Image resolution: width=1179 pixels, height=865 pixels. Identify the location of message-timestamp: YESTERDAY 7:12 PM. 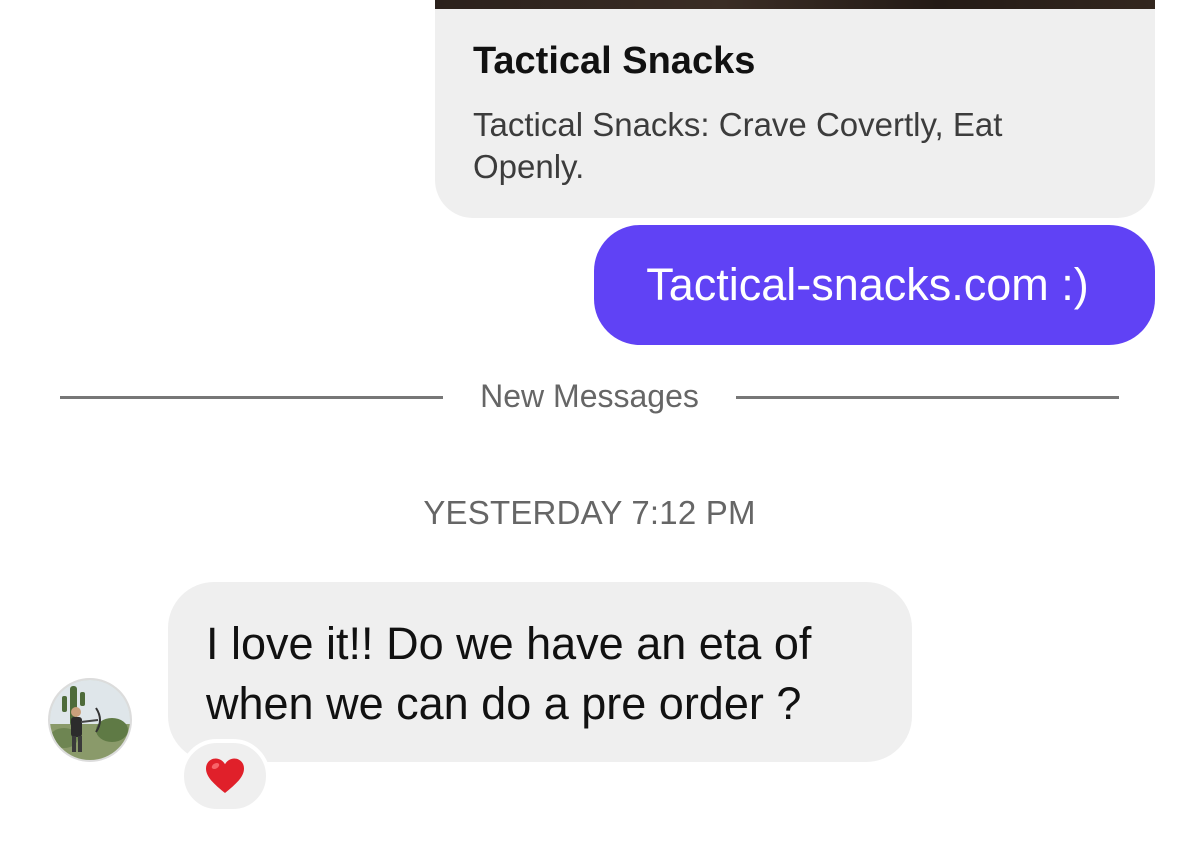
(589, 512).